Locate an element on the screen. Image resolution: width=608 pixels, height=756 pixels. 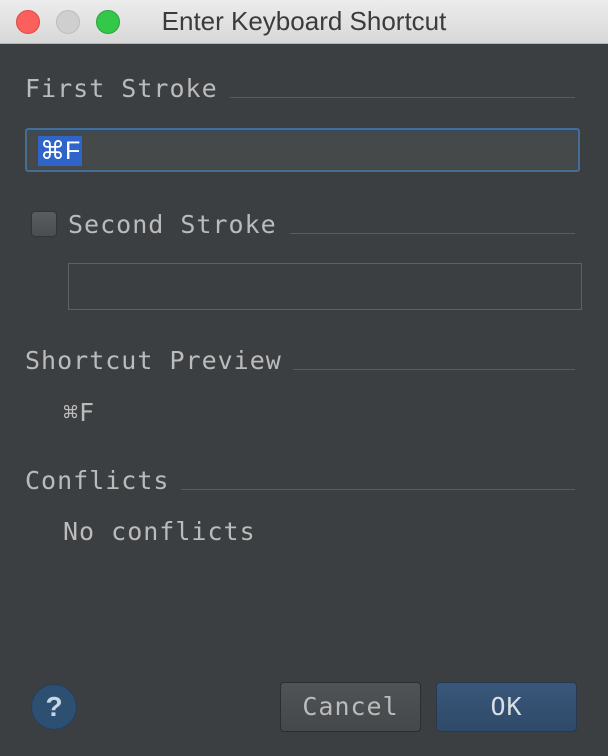
shortcut-preview-label: Shortcut Preview is located at coordinates (153, 360).